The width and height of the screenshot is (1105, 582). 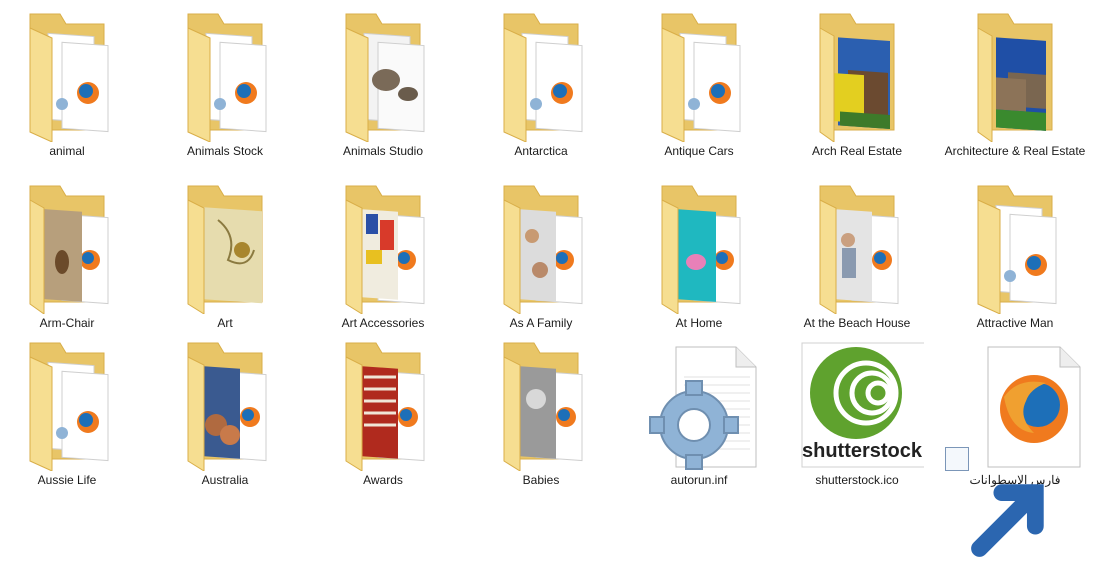 I want to click on file-item-autorun: autorun.inf, so click(x=699, y=421).